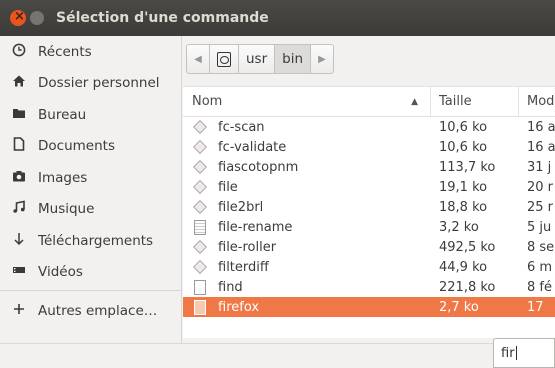 Image resolution: width=555 pixels, height=368 pixels. Describe the element at coordinates (467, 247) in the screenshot. I see `file-size: 492,5 ko` at that location.